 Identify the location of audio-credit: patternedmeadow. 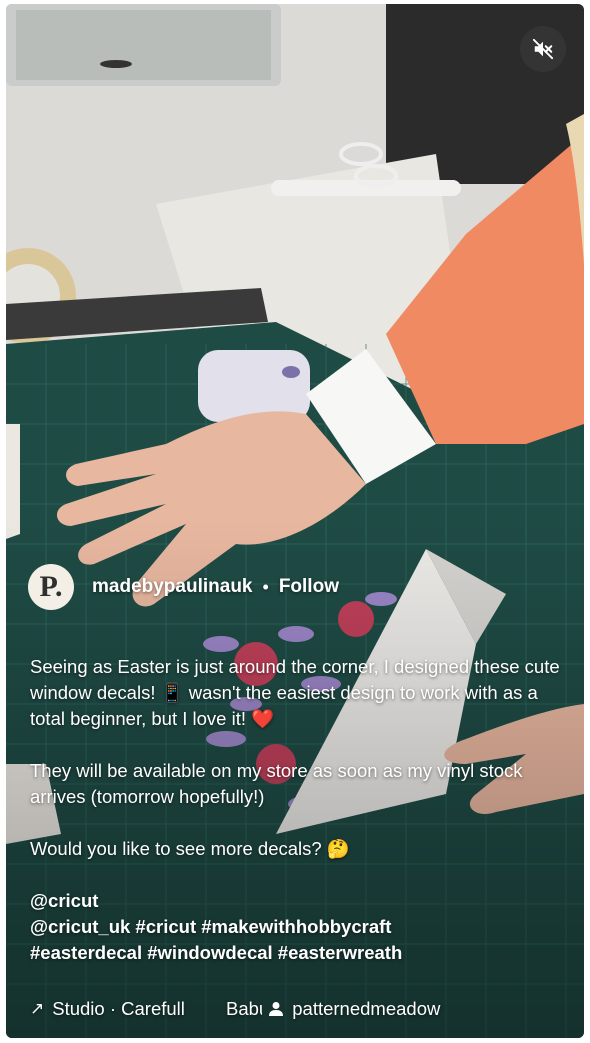
(354, 1009).